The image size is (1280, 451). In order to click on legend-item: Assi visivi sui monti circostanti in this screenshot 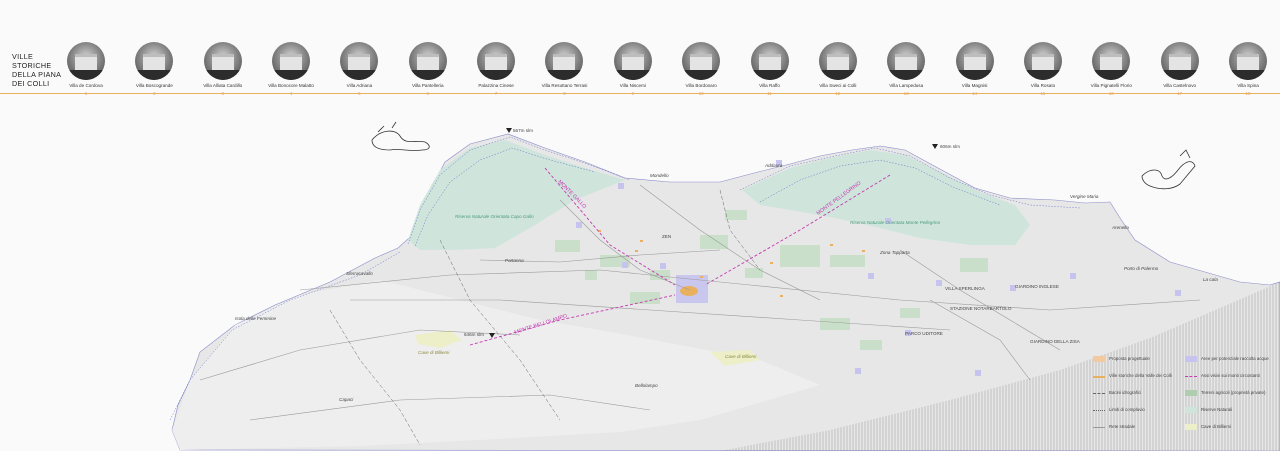, I will do `click(1230, 376)`.